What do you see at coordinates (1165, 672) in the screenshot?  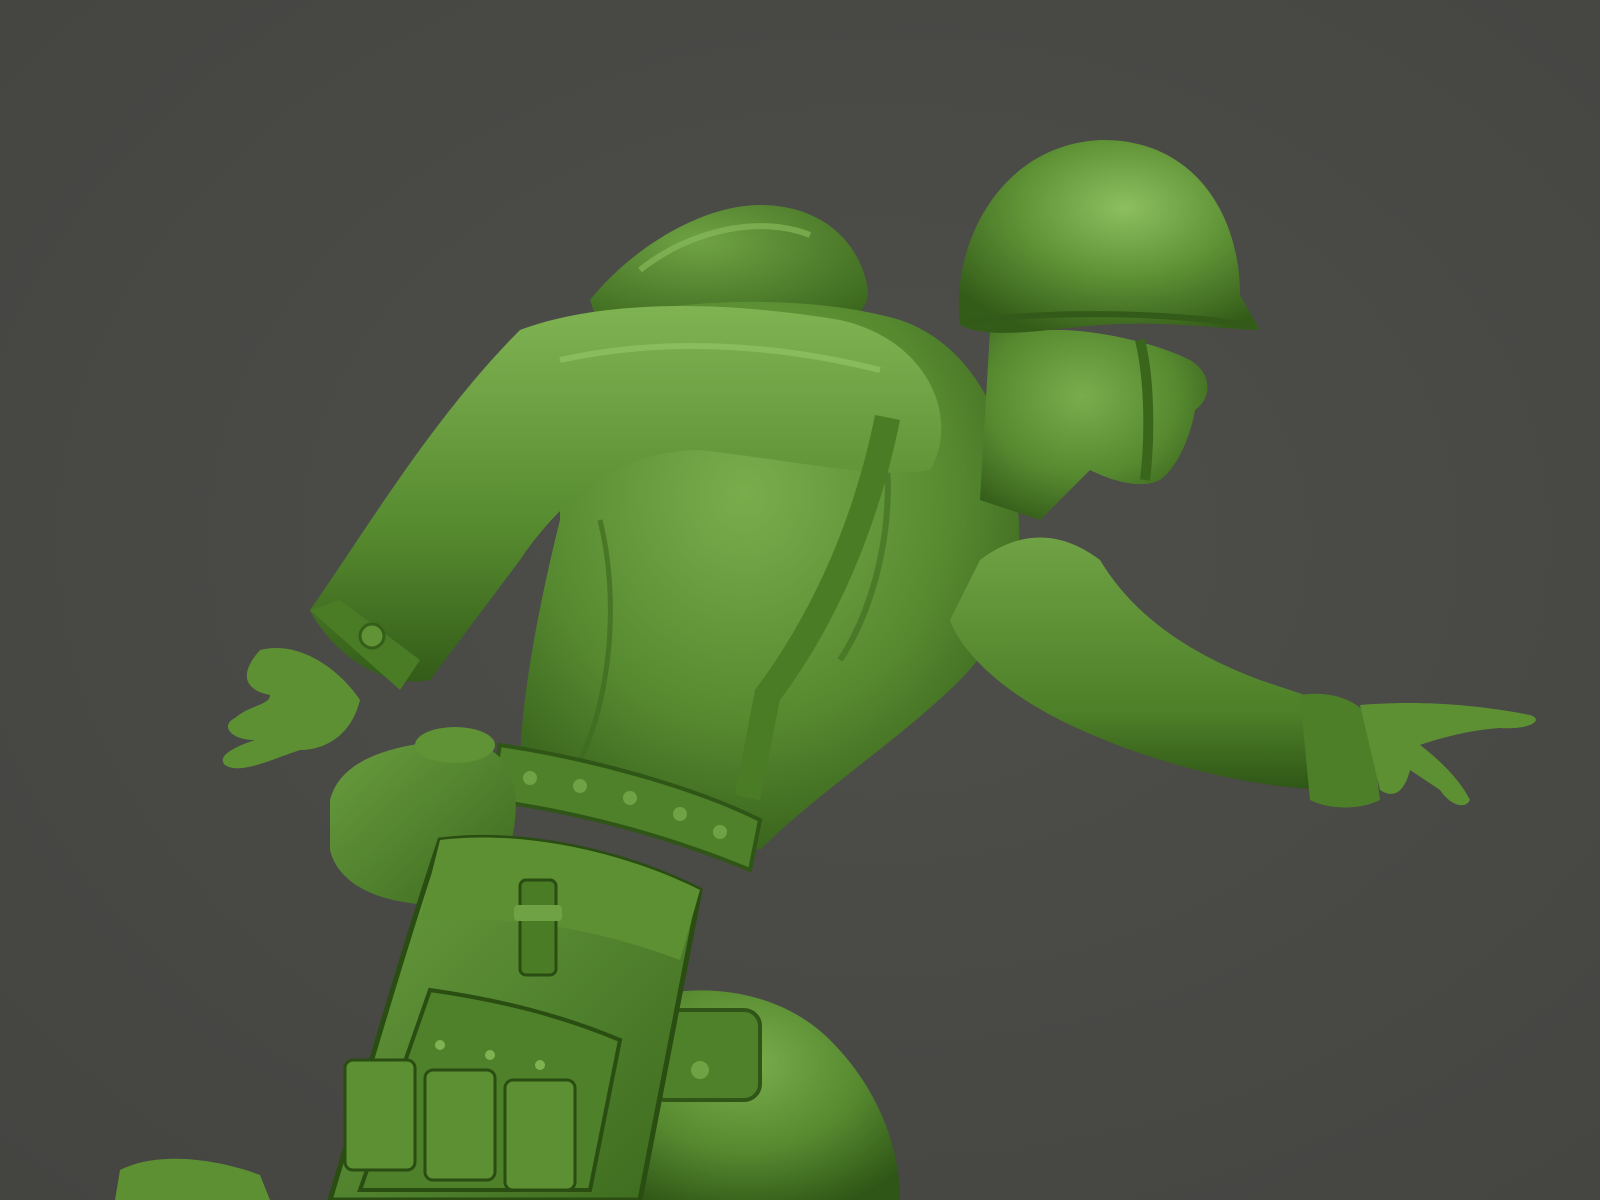 I see `front-arm` at bounding box center [1165, 672].